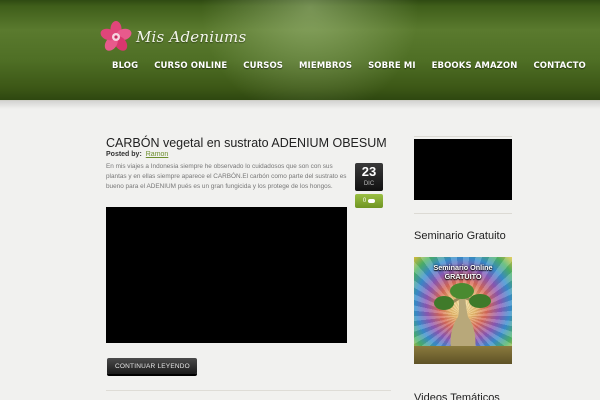  I want to click on nav-item-ebooks-amazon: EBOOKS AMAZON, so click(475, 66).